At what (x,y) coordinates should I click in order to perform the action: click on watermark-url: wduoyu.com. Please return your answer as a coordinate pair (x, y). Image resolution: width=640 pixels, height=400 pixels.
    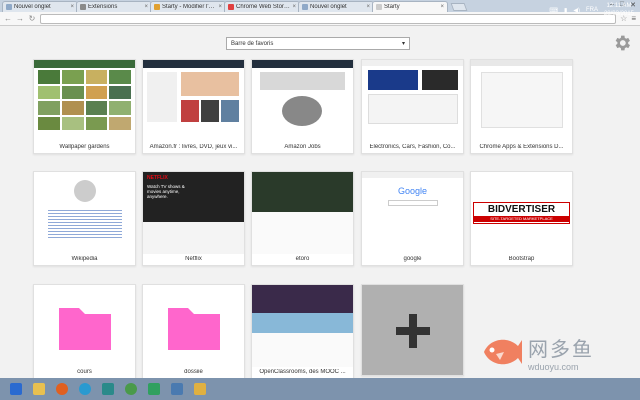
    Looking at the image, I should click on (553, 366).